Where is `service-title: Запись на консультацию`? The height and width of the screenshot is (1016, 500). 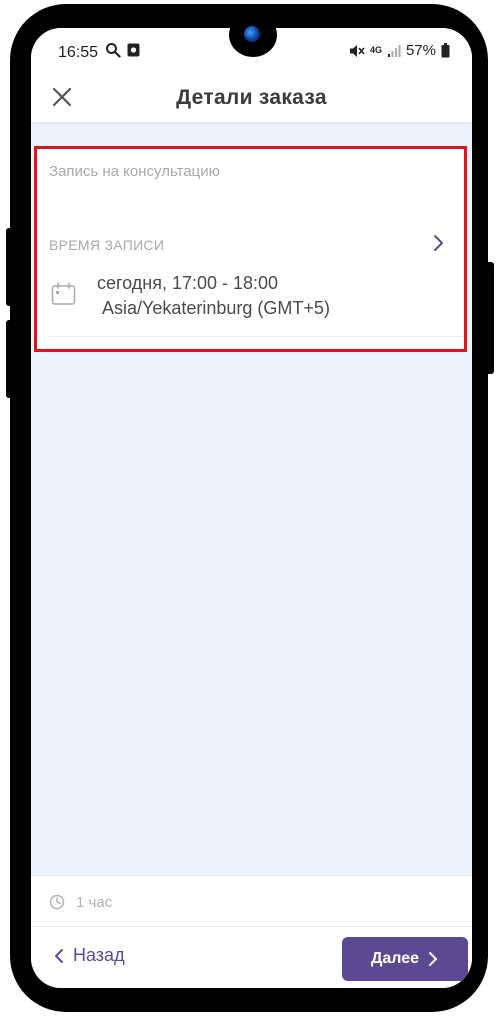 service-title: Запись на консультацию is located at coordinates (134, 171).